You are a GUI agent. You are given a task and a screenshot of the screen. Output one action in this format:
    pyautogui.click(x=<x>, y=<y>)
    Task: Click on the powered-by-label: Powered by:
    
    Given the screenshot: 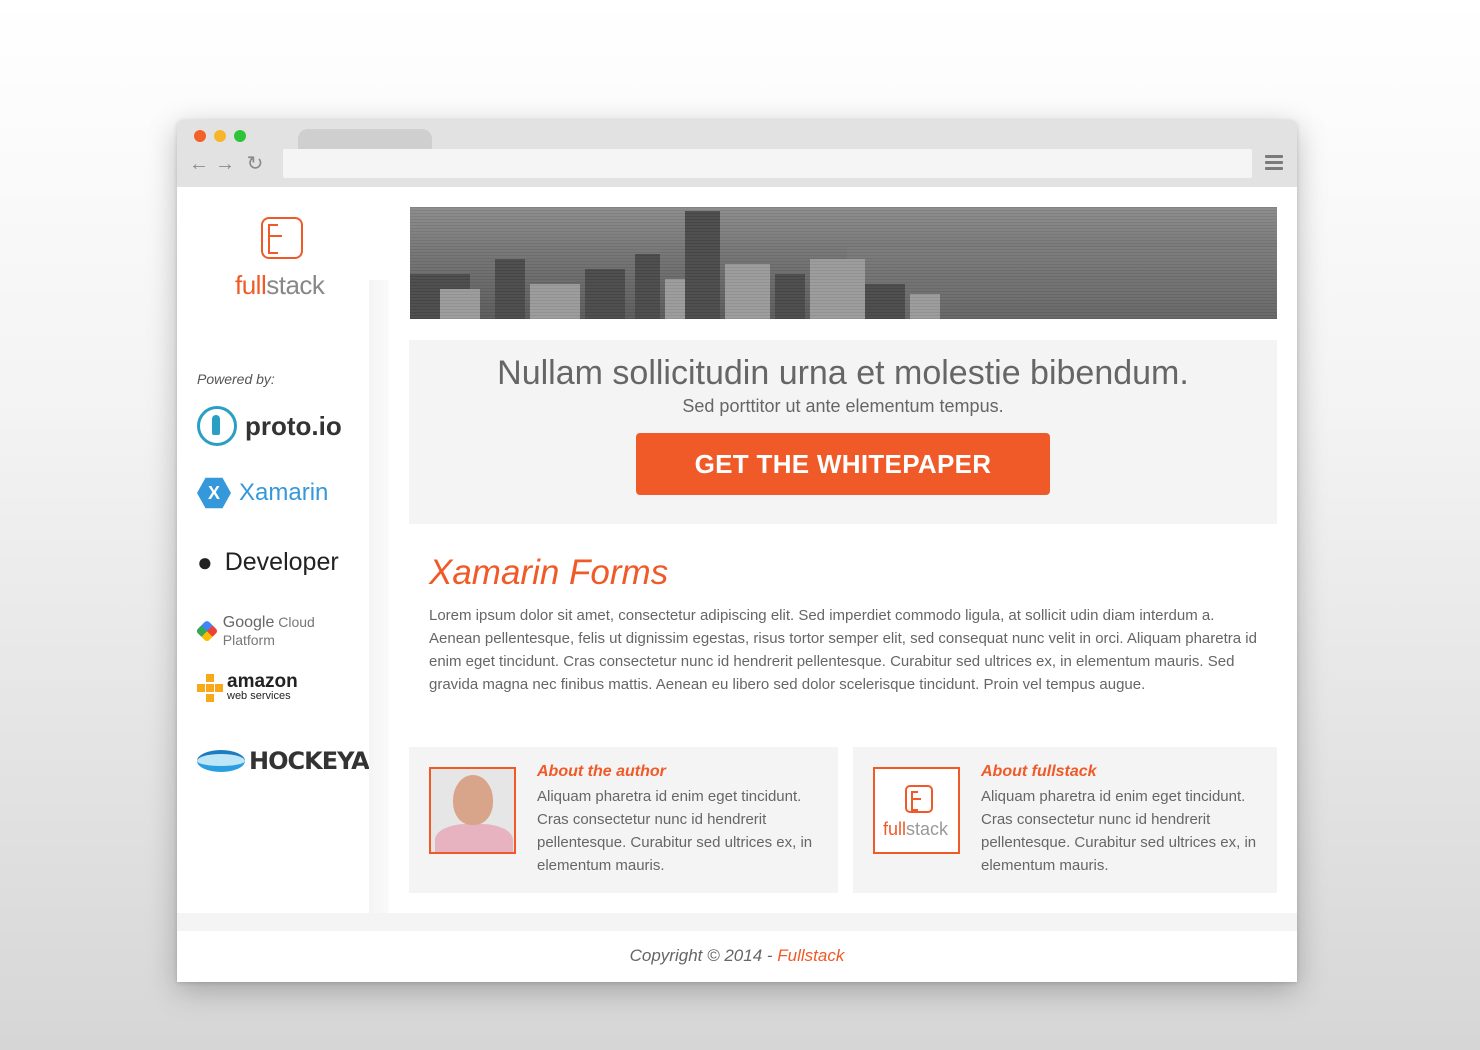 What is the action you would take?
    pyautogui.click(x=236, y=379)
    